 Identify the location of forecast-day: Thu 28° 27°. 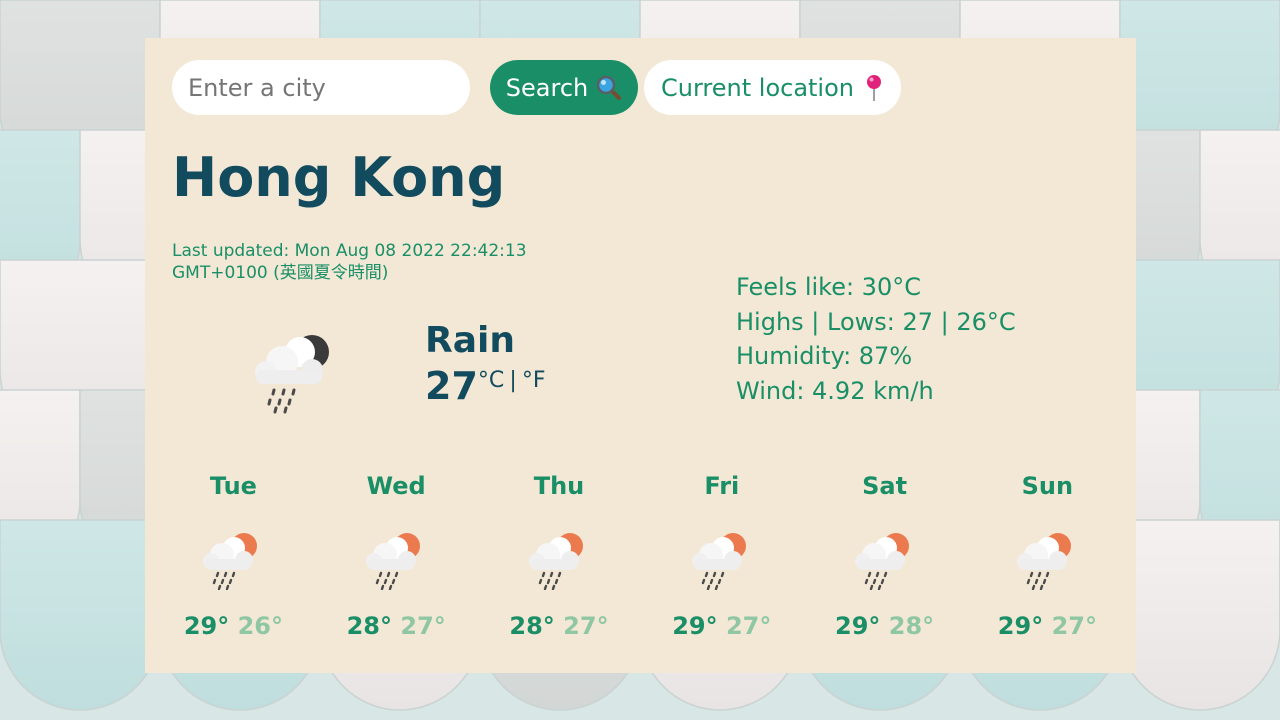
(559, 555).